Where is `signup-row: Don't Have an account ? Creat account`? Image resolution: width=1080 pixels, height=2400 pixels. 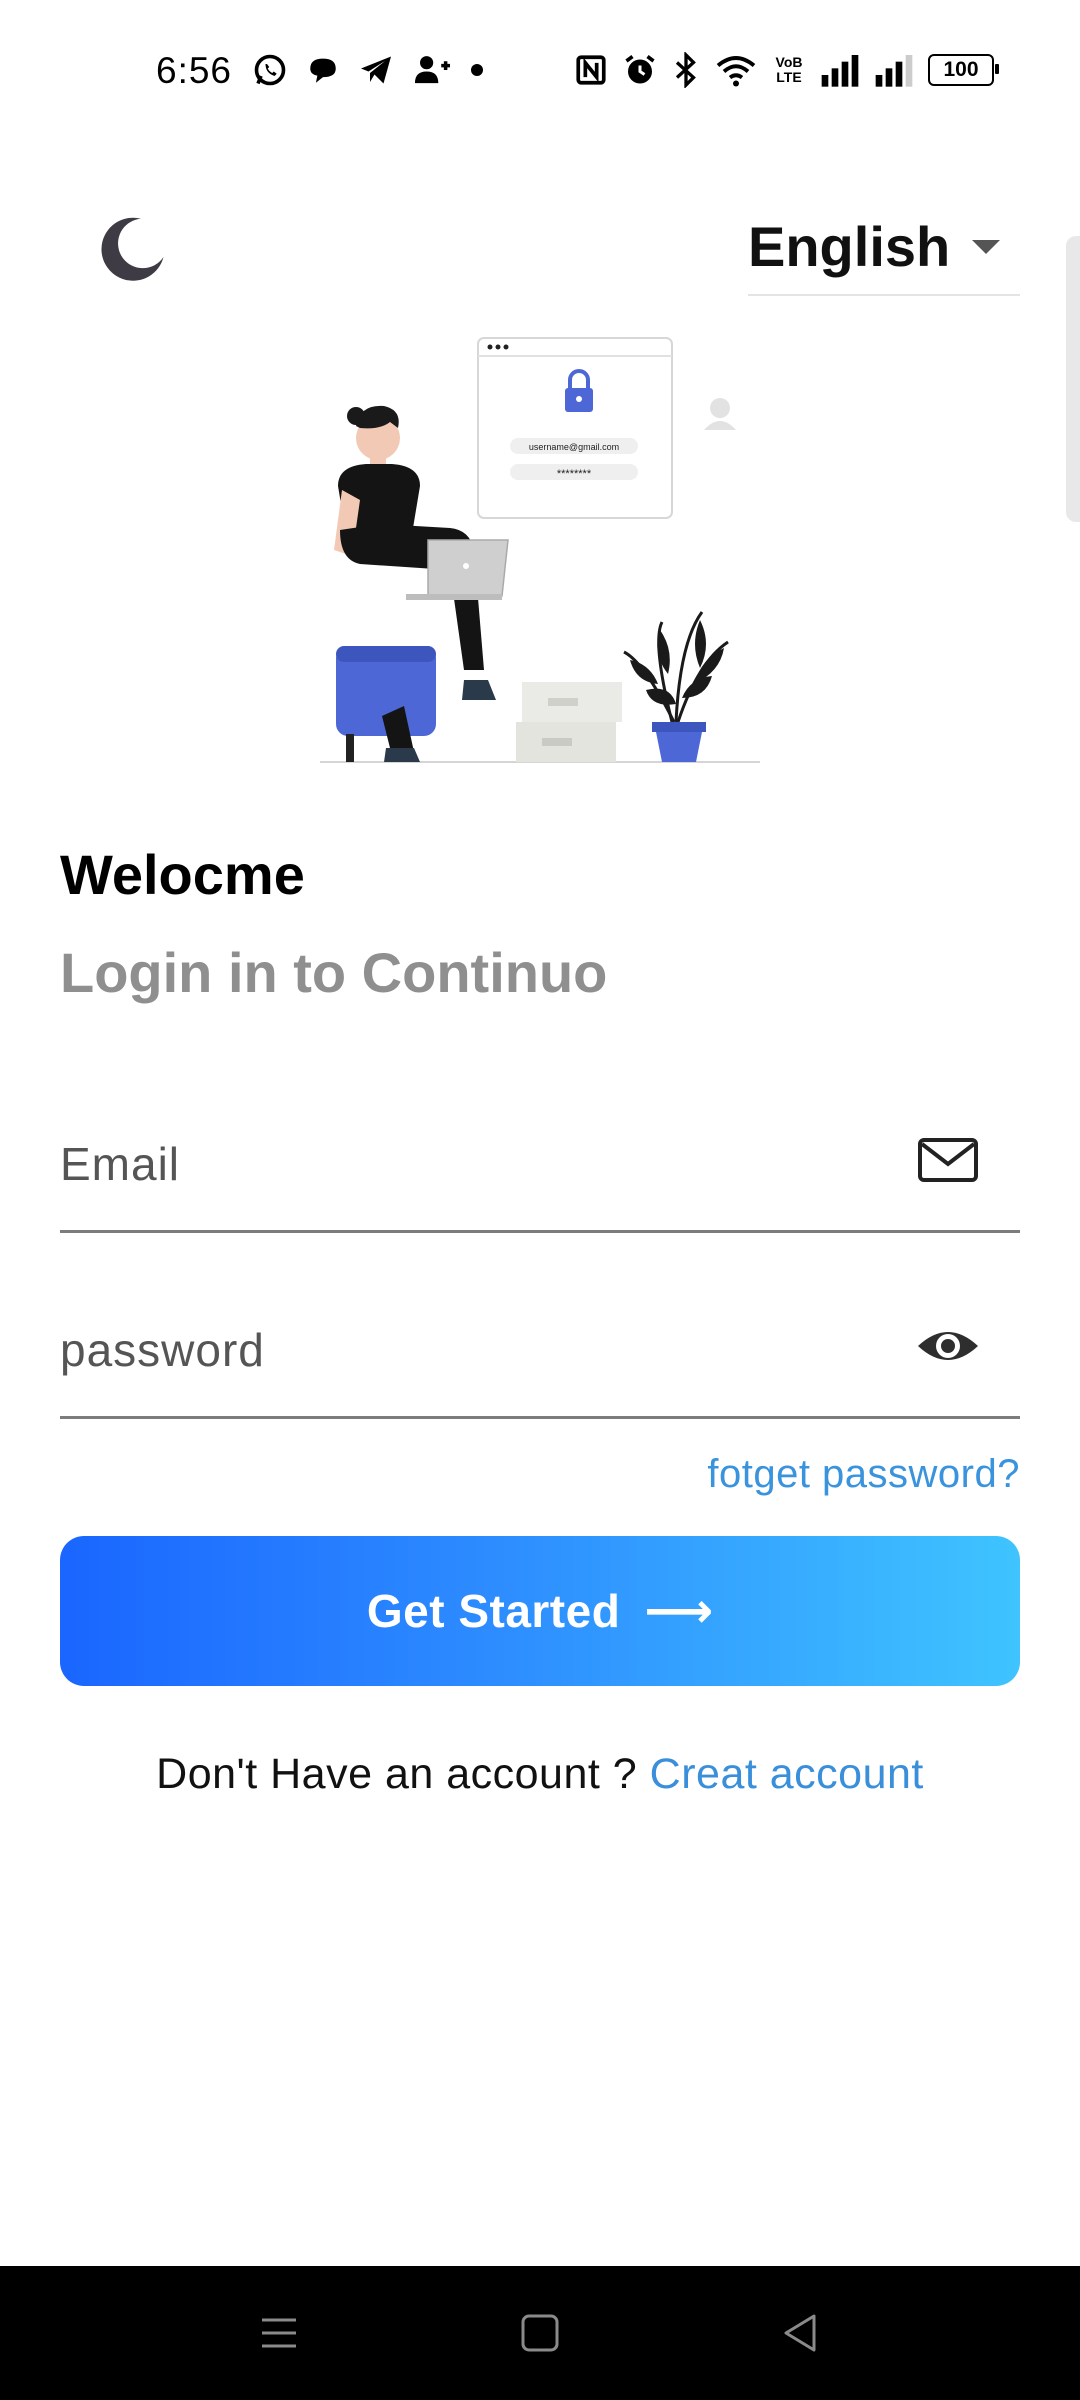
signup-row: Don't Have an account ? Creat account is located at coordinates (540, 1774).